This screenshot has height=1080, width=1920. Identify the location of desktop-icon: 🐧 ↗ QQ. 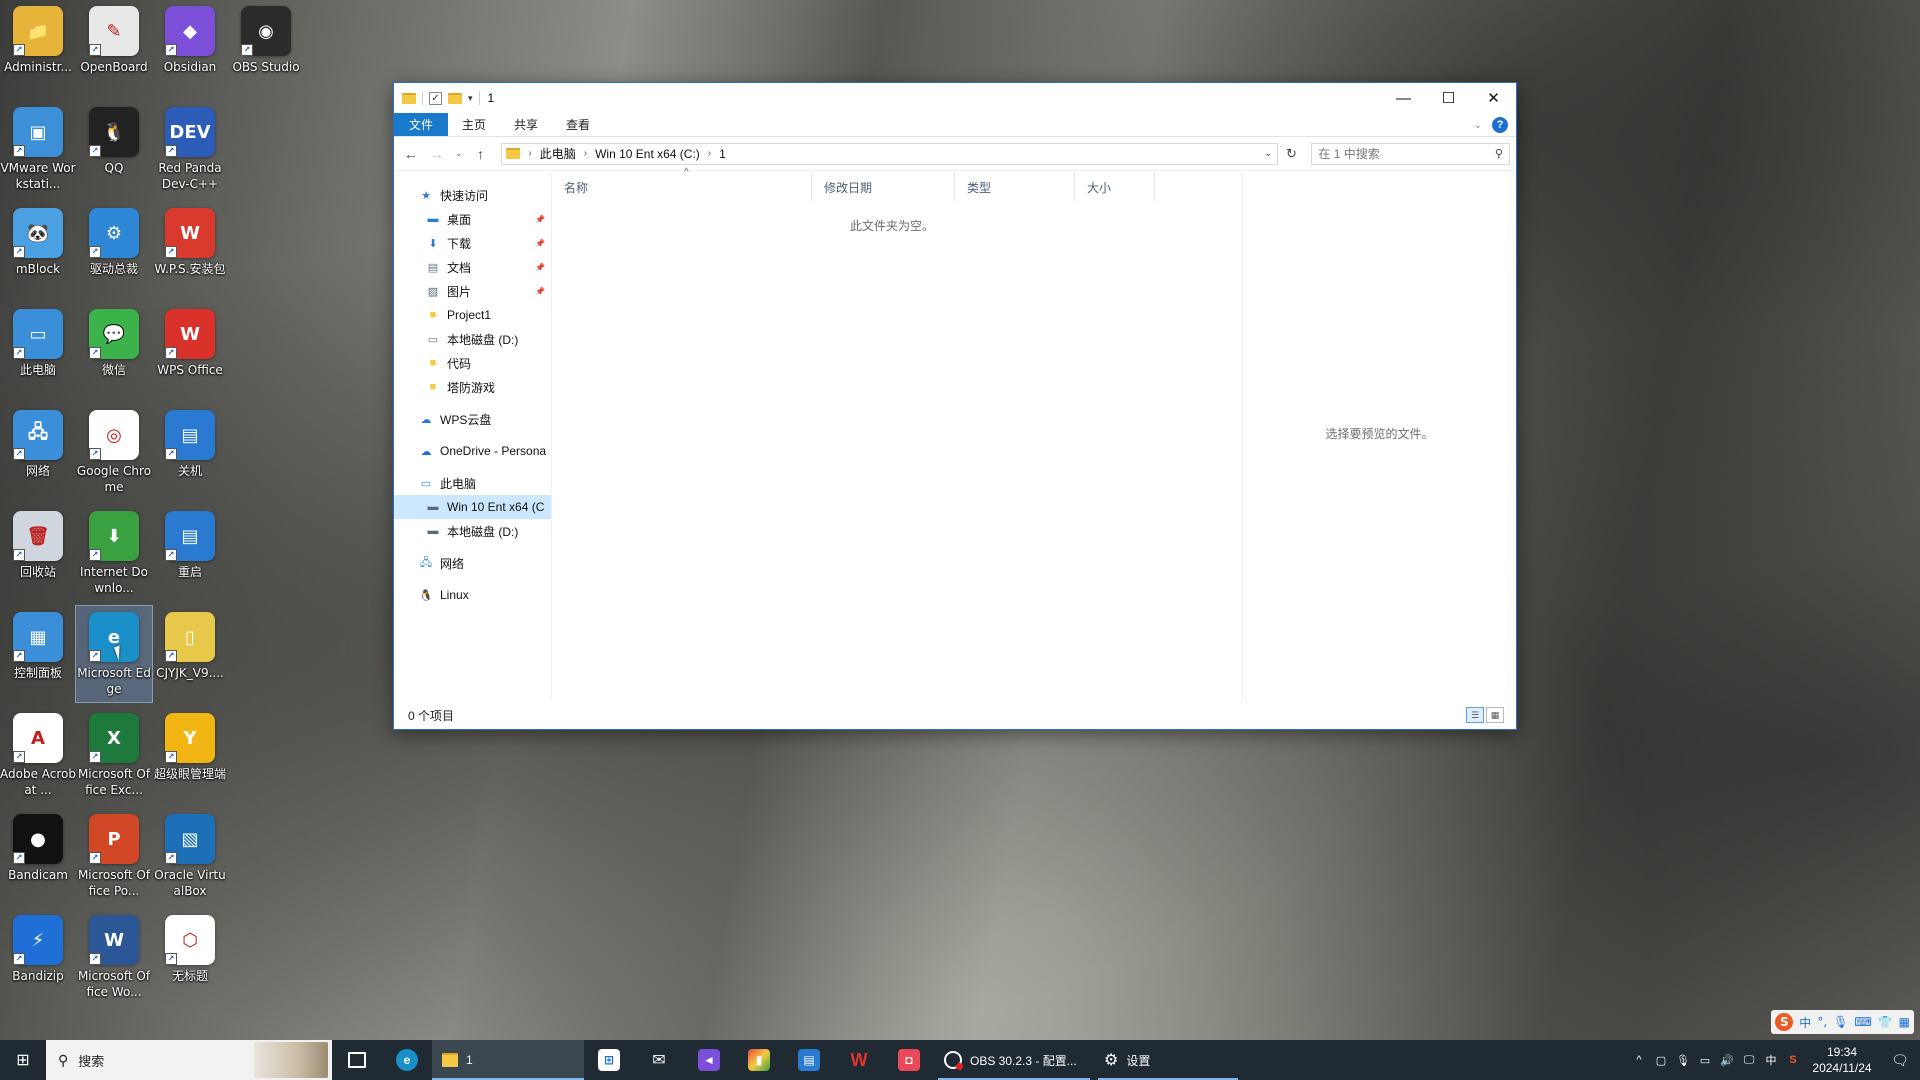
(114, 149).